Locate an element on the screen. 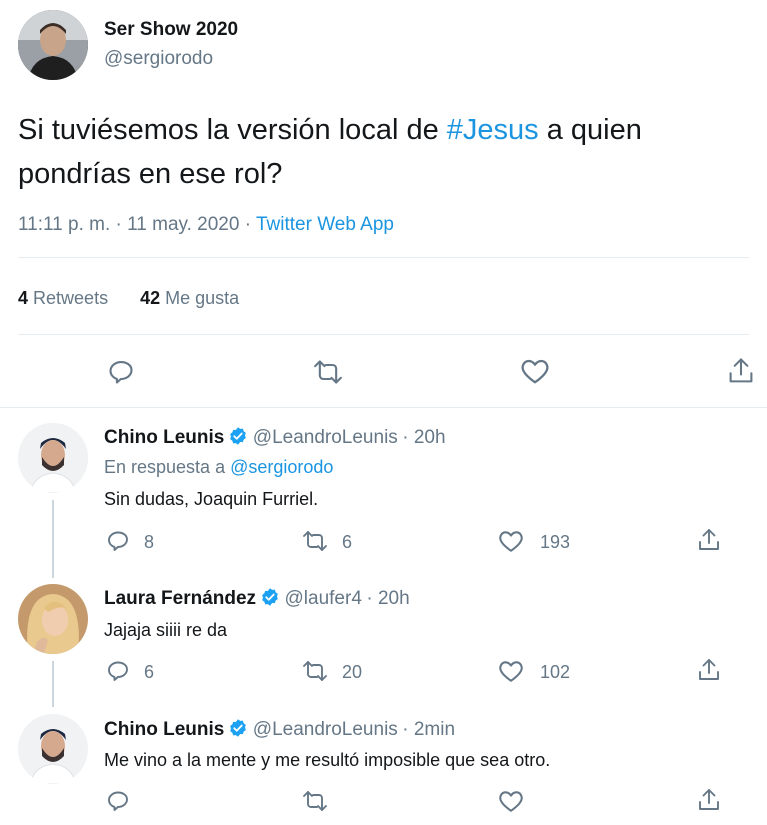  author-avatar is located at coordinates (53, 45).